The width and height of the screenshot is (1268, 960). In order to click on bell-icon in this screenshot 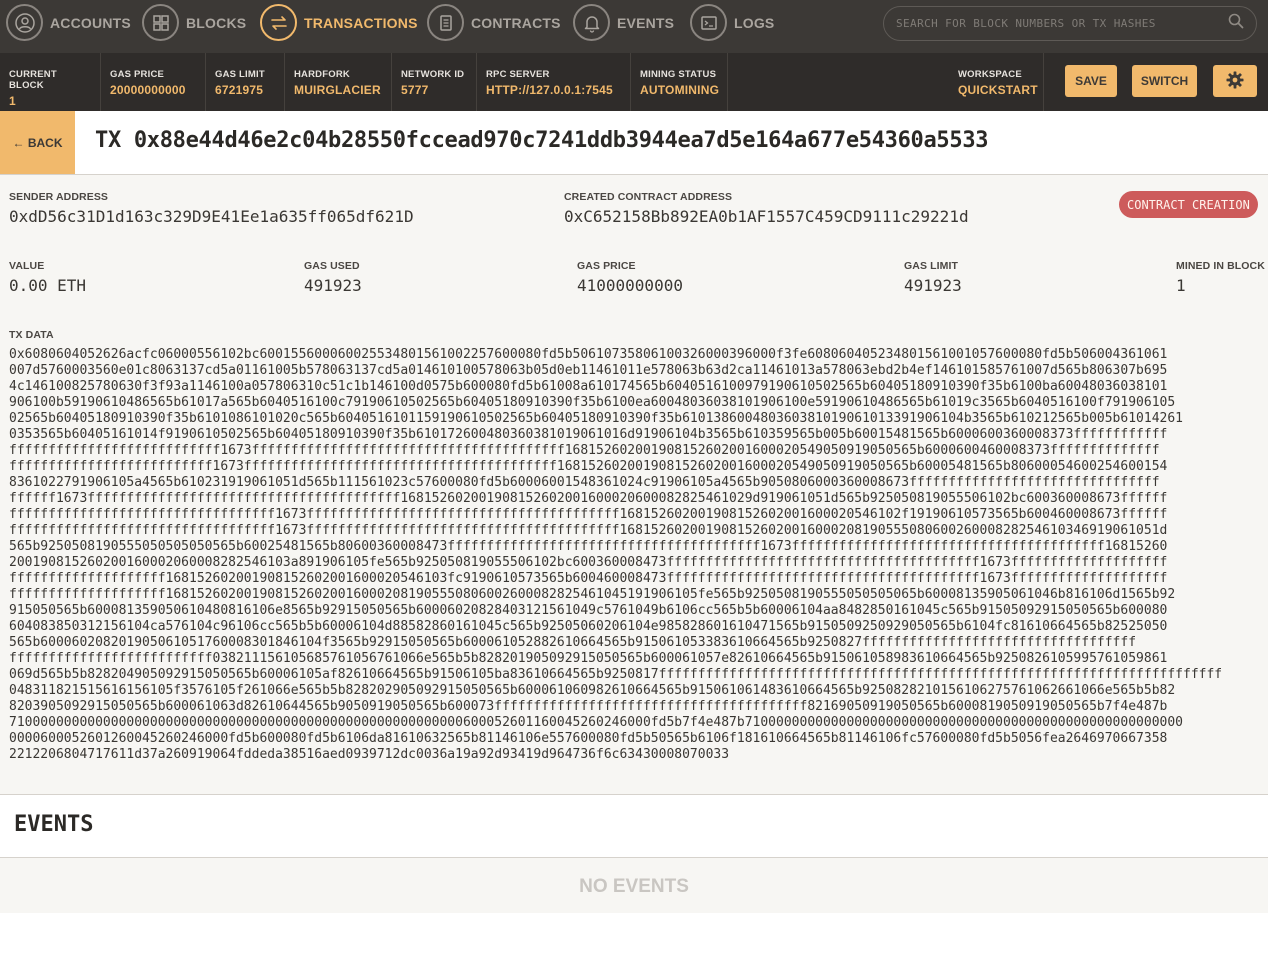, I will do `click(591, 22)`.